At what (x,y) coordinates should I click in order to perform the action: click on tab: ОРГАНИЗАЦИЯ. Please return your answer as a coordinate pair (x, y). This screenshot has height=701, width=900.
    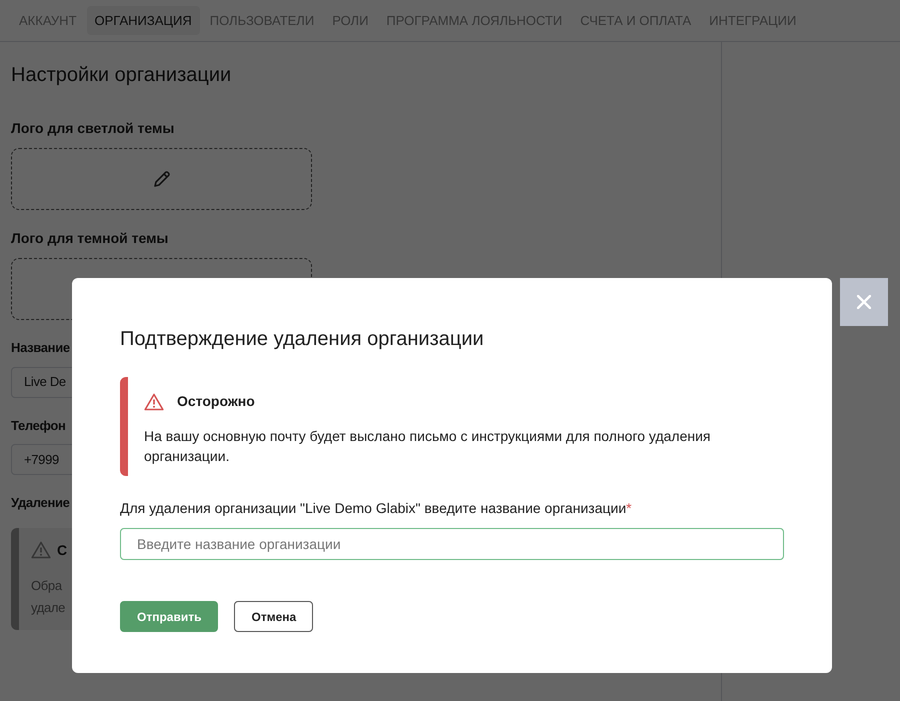
    Looking at the image, I should click on (143, 20).